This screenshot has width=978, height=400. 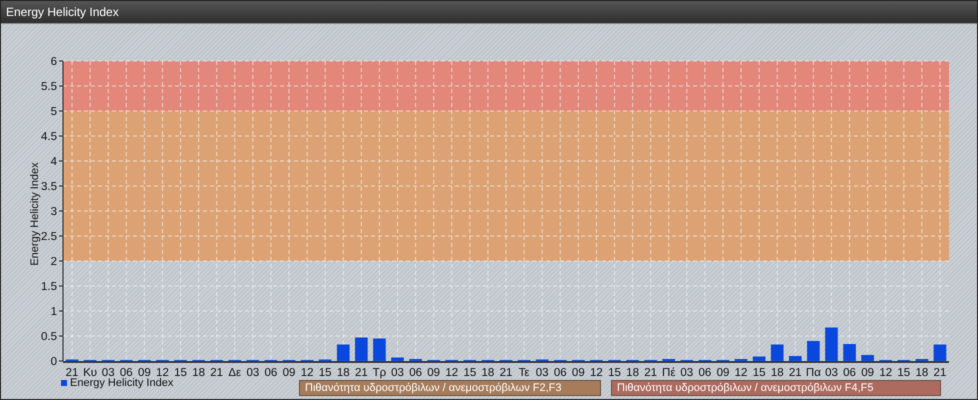 I want to click on window-title: Energy Helicity Index, so click(x=62, y=12).